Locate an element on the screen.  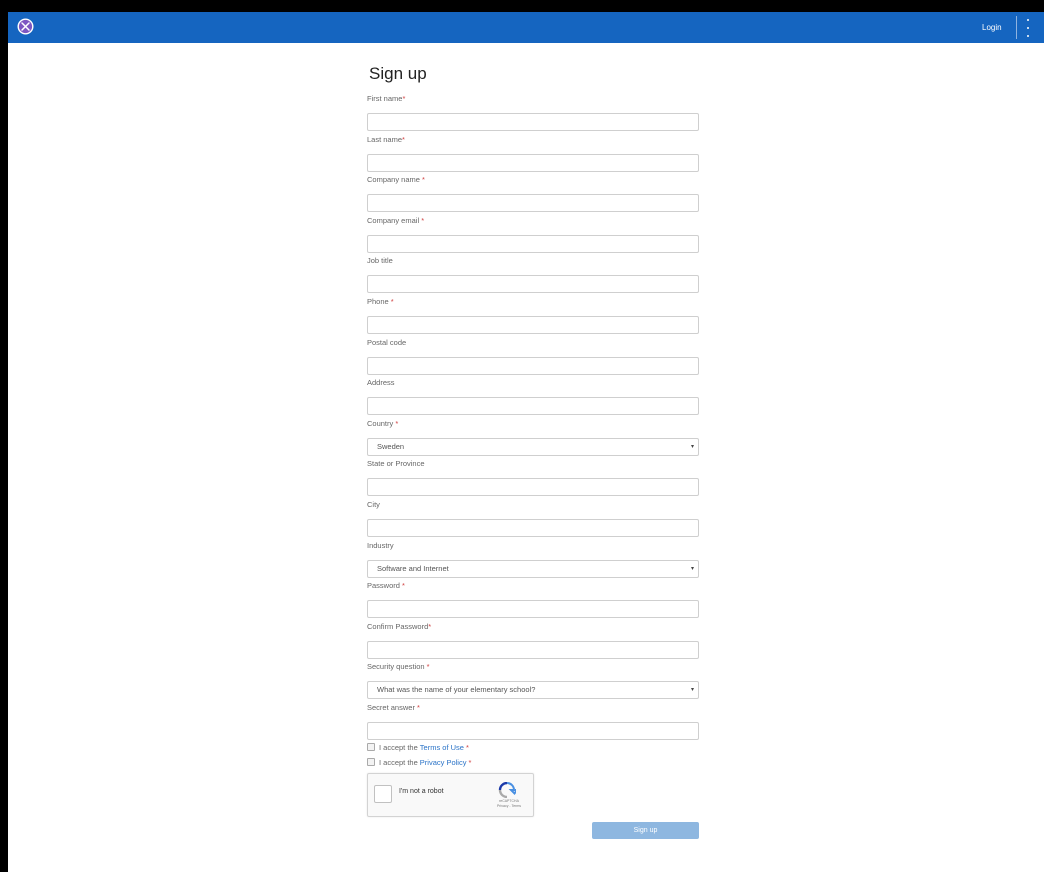
field-label-text: Security question is located at coordinates (396, 666).